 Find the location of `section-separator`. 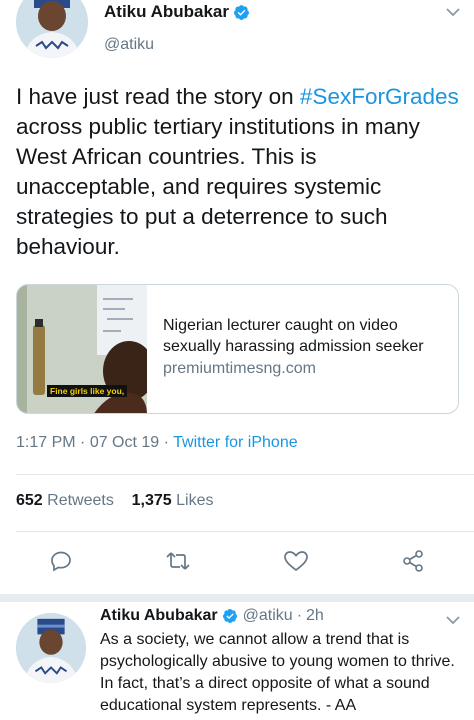

section-separator is located at coordinates (237, 598).